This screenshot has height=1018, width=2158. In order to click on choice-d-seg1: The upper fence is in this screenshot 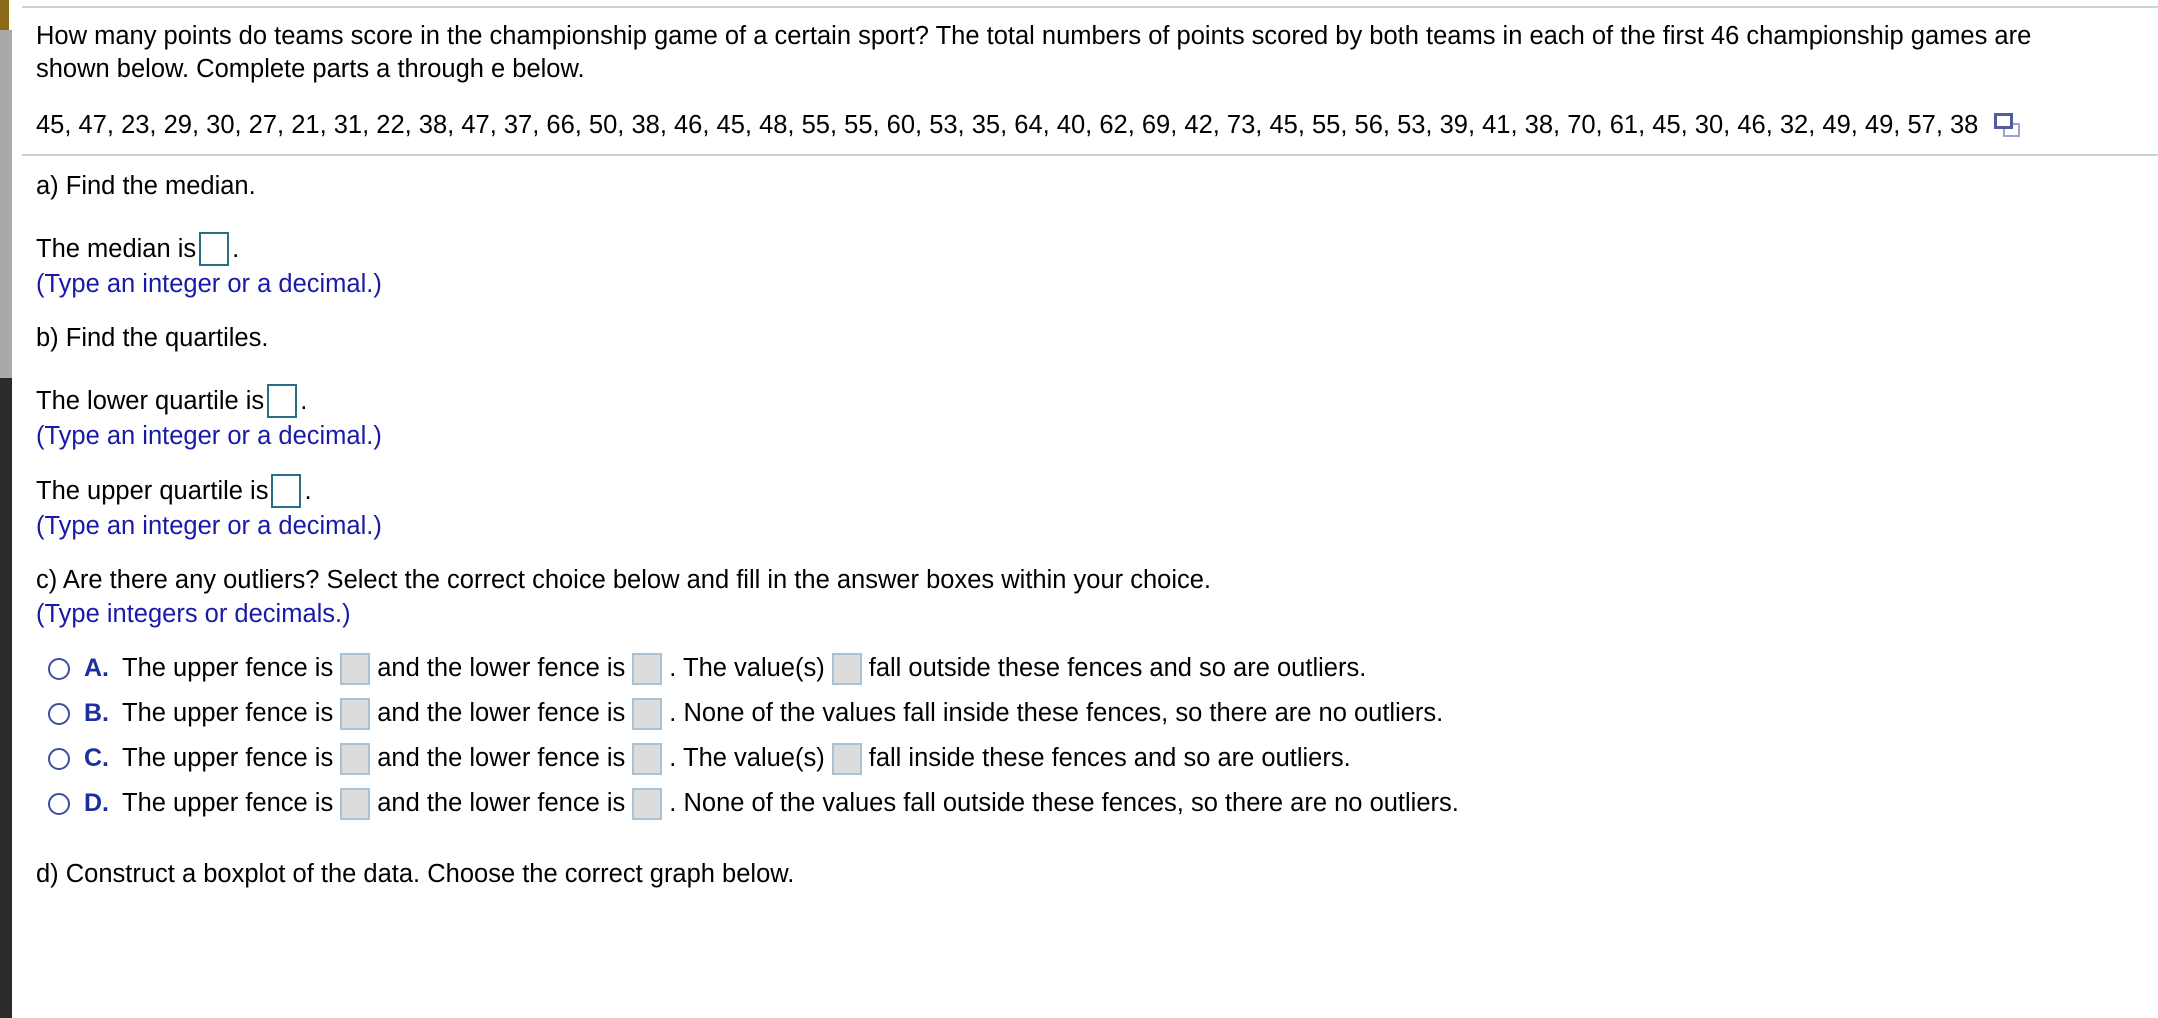, I will do `click(228, 803)`.